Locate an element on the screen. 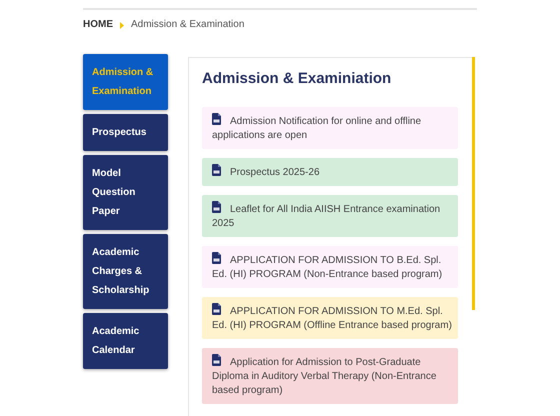 The width and height of the screenshot is (560, 416). document-link: APPLICATION FOR ADMISSION TO B.Ed. Spl. Ed. (HI) PROGRAM (Non-Entrance based program) is located at coordinates (330, 267).